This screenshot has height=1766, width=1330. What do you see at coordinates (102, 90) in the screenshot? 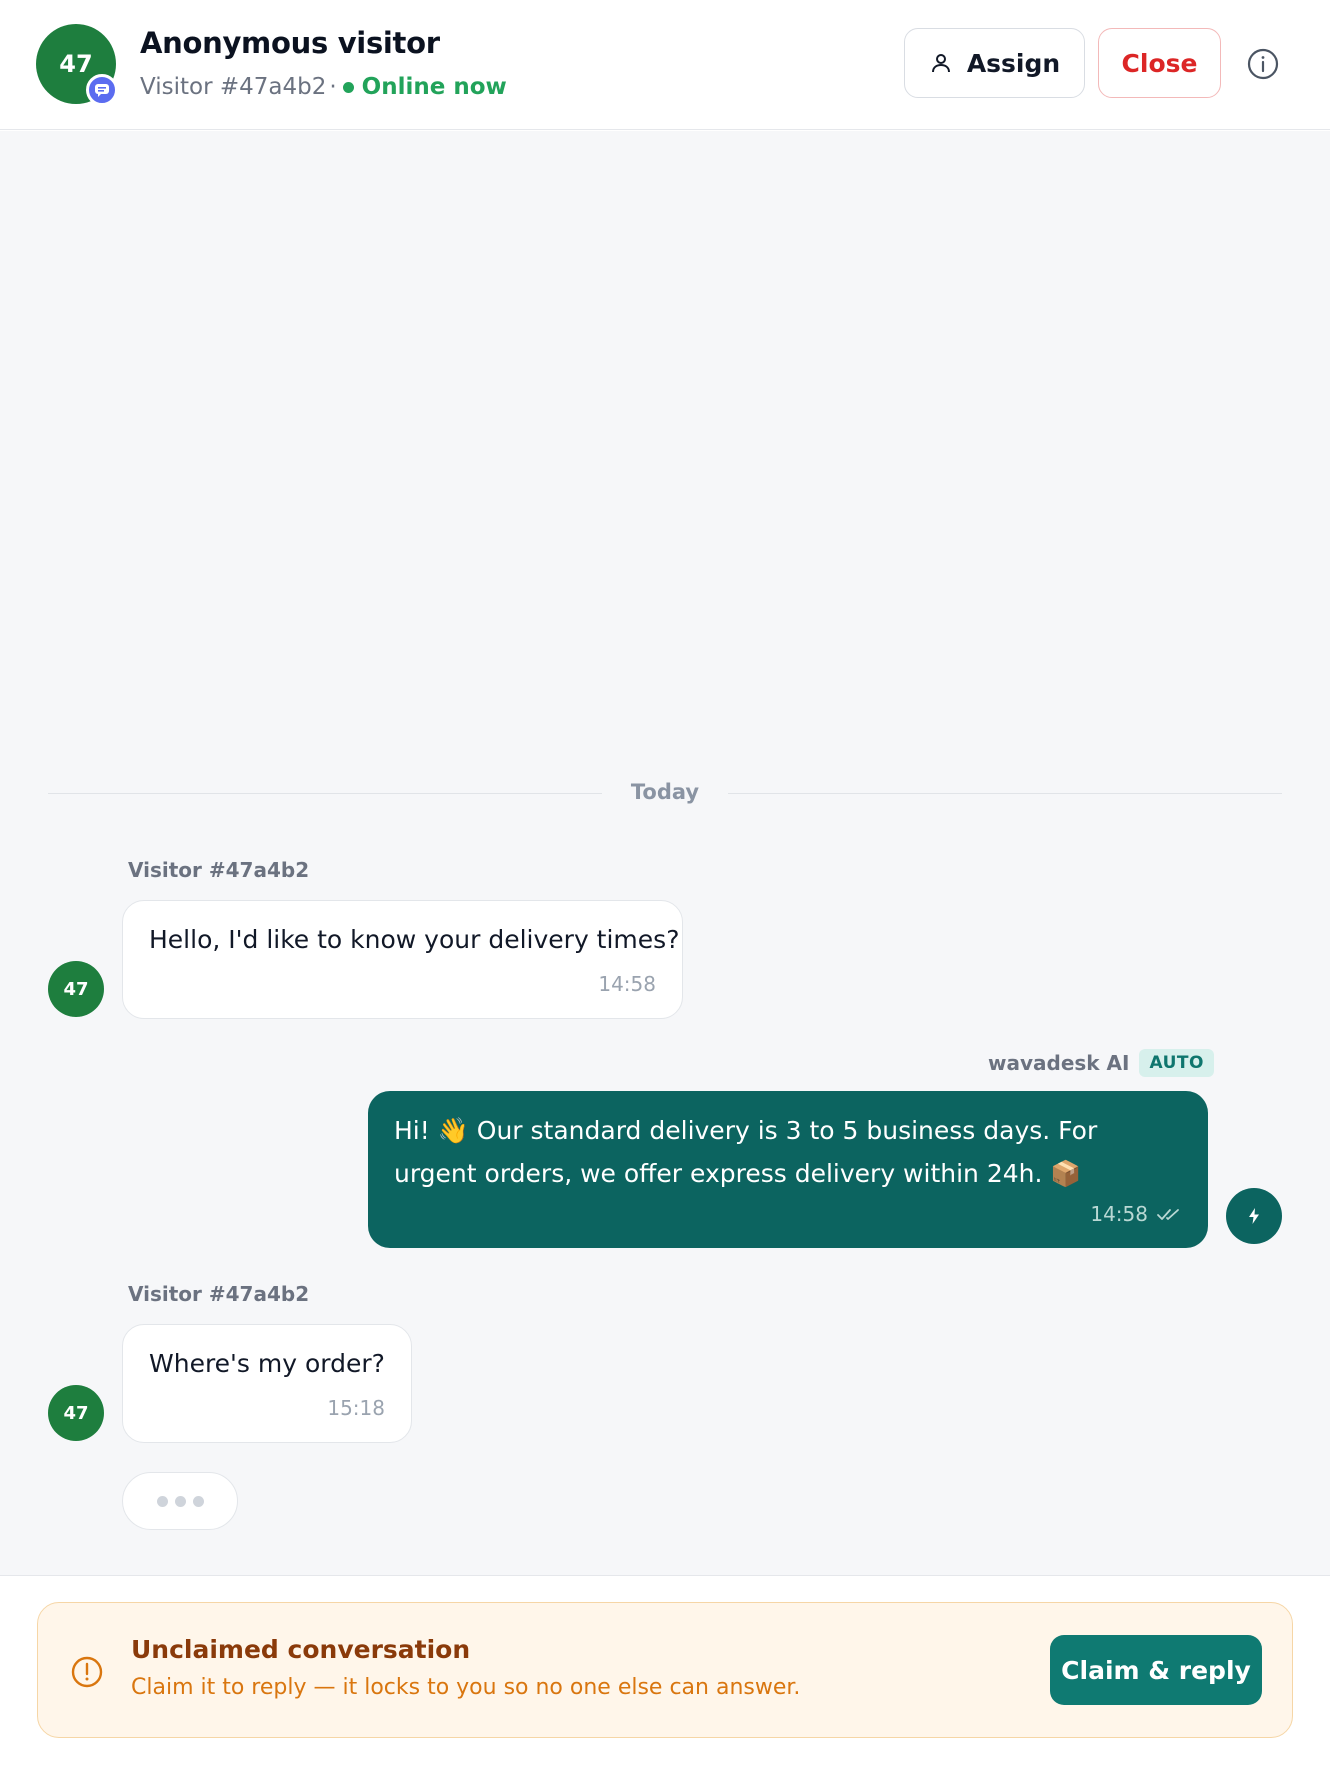
I see `chat-channel-icon` at bounding box center [102, 90].